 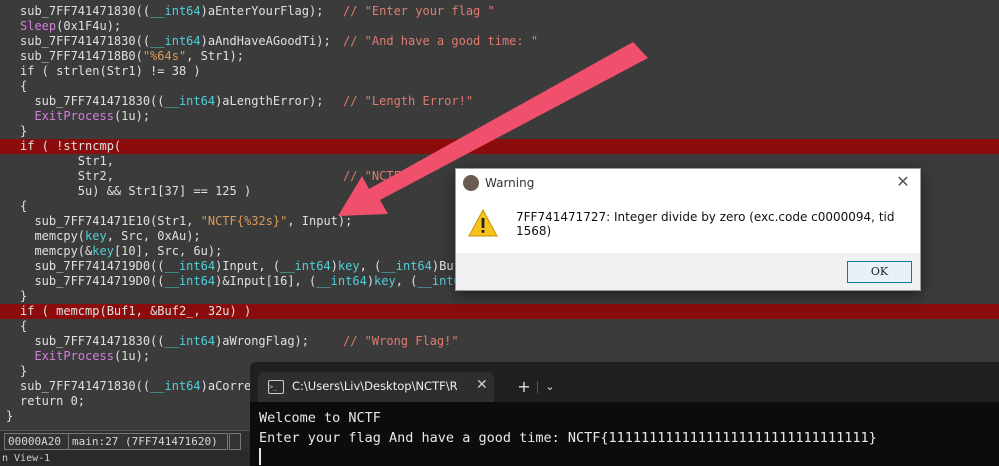 What do you see at coordinates (262, 11) in the screenshot?
I see `code-token: )aEnterYourFlag);` at bounding box center [262, 11].